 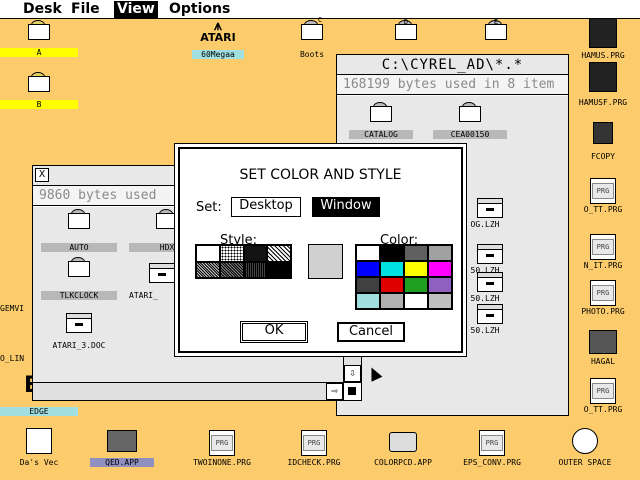 I want to click on window-c-title: C:\CYREL_AD\*.*, so click(x=452, y=65).